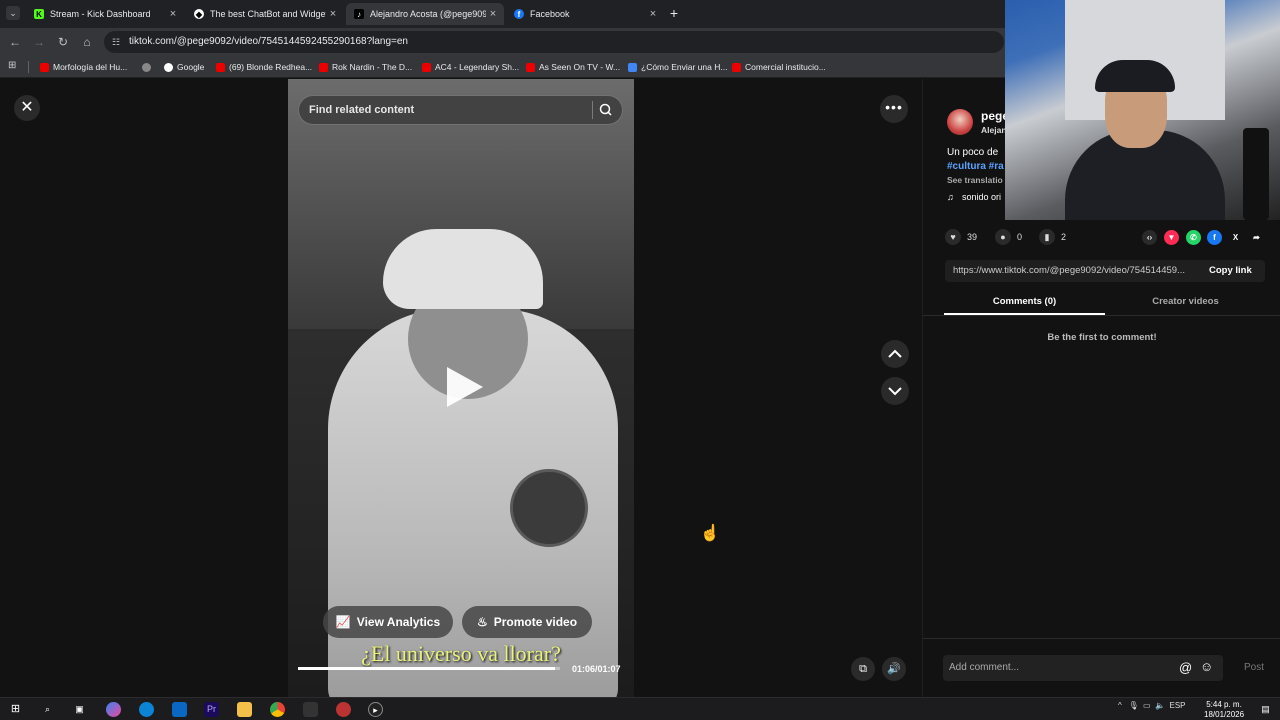 This screenshot has height=720, width=1280. I want to click on new-tab-button: +, so click(674, 13).